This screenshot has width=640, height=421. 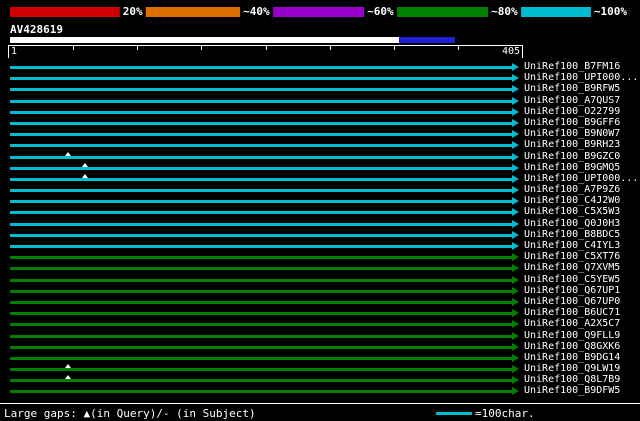 I want to click on scale-legend: =100char., so click(x=485, y=413).